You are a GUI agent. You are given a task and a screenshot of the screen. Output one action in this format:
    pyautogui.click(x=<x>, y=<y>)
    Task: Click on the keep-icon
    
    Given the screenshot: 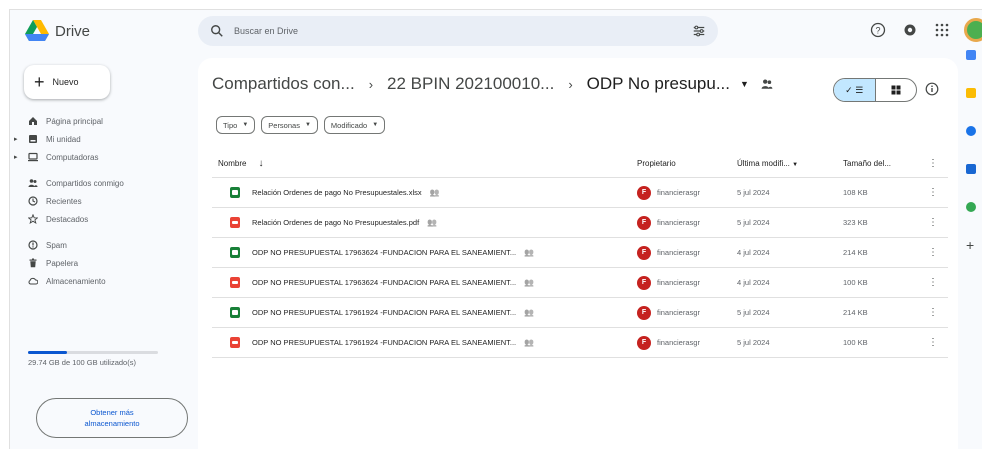 What is the action you would take?
    pyautogui.click(x=971, y=93)
    